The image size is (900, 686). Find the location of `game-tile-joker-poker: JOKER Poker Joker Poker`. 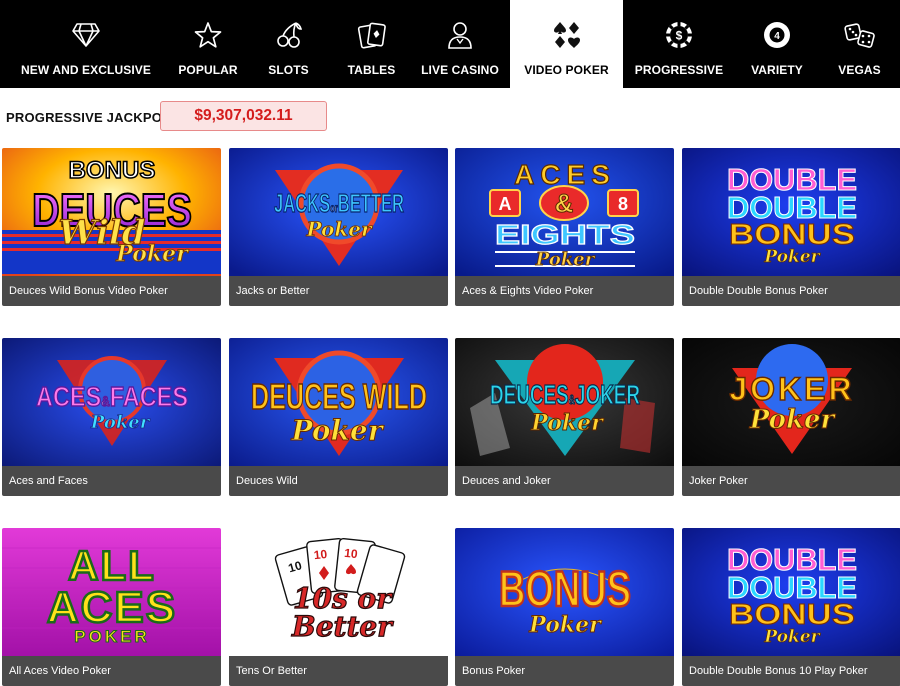

game-tile-joker-poker: JOKER Poker Joker Poker is located at coordinates (791, 417).